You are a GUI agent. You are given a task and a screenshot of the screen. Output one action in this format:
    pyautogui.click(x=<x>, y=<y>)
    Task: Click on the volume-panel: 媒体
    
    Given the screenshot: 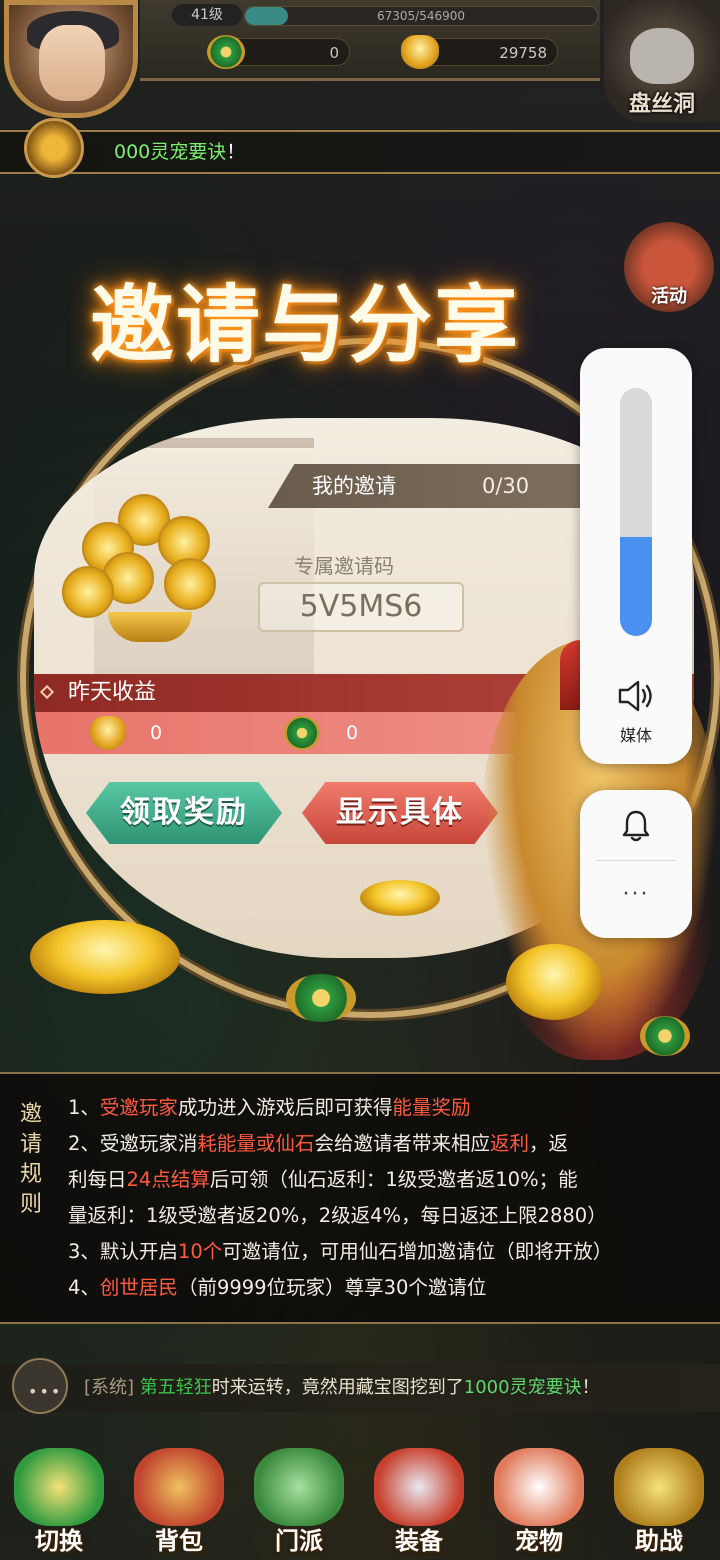 What is the action you would take?
    pyautogui.click(x=636, y=556)
    